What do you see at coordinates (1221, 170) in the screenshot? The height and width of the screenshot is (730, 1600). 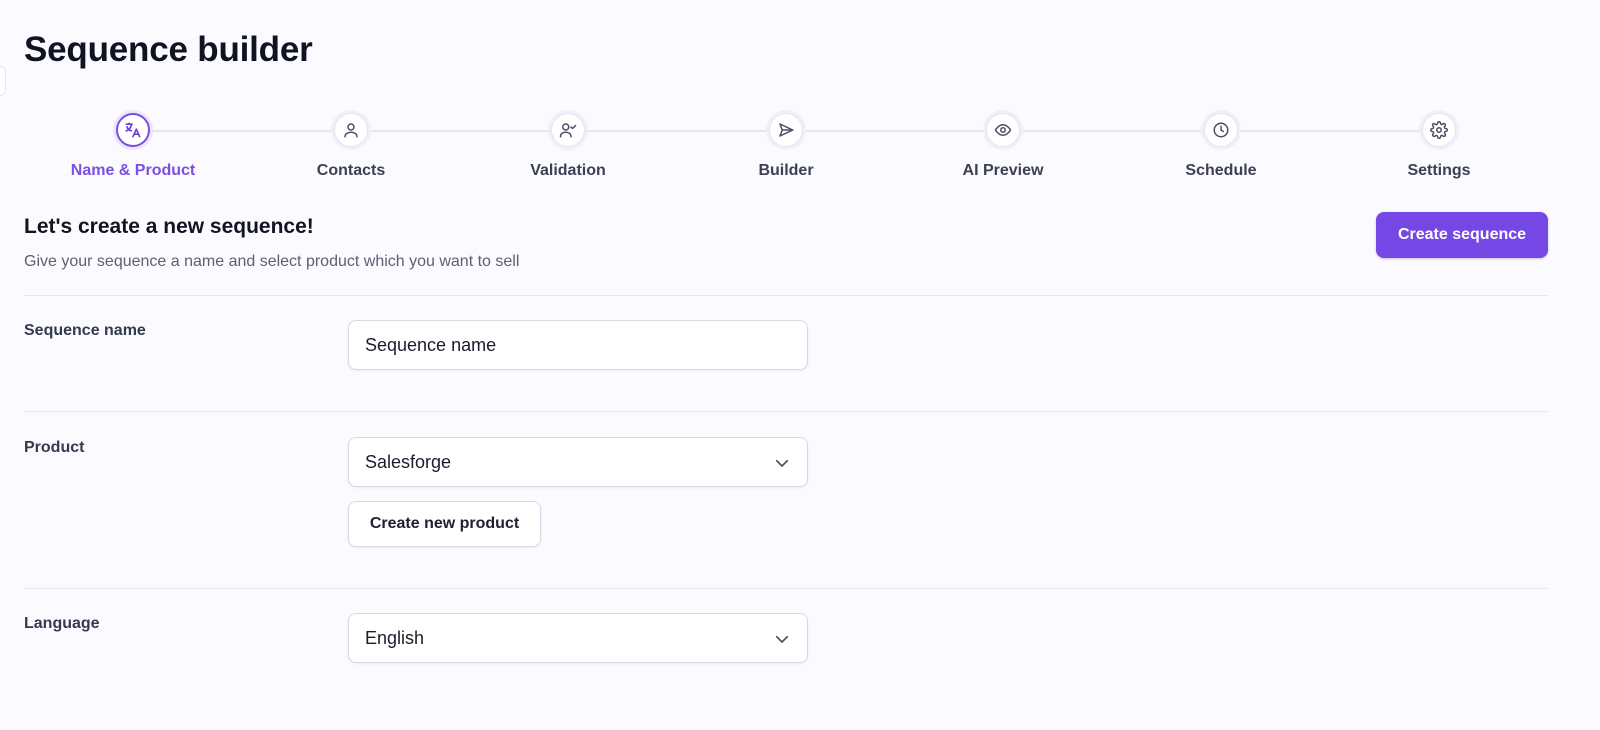 I see `step-label: Schedule` at bounding box center [1221, 170].